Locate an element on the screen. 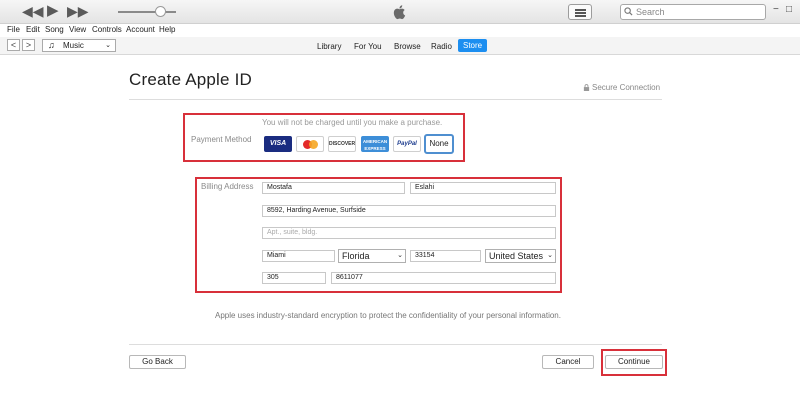 This screenshot has height=400, width=800. media-kind-select: ♫ Music ⌄ is located at coordinates (79, 45).